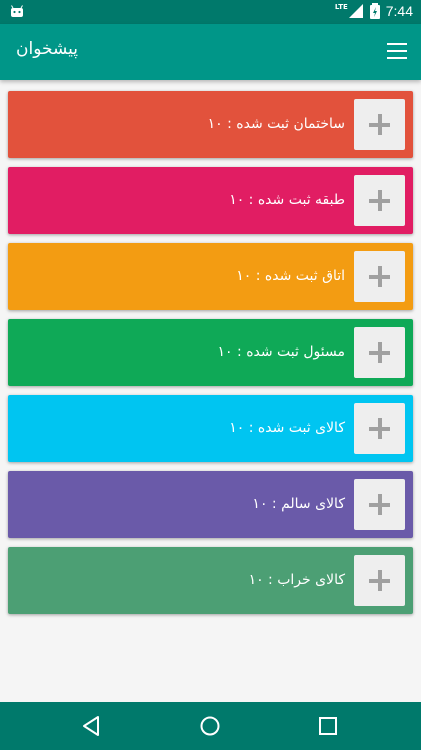 The image size is (421, 750). Describe the element at coordinates (210, 12) in the screenshot. I see `status-bar: LTE 7:44` at that location.